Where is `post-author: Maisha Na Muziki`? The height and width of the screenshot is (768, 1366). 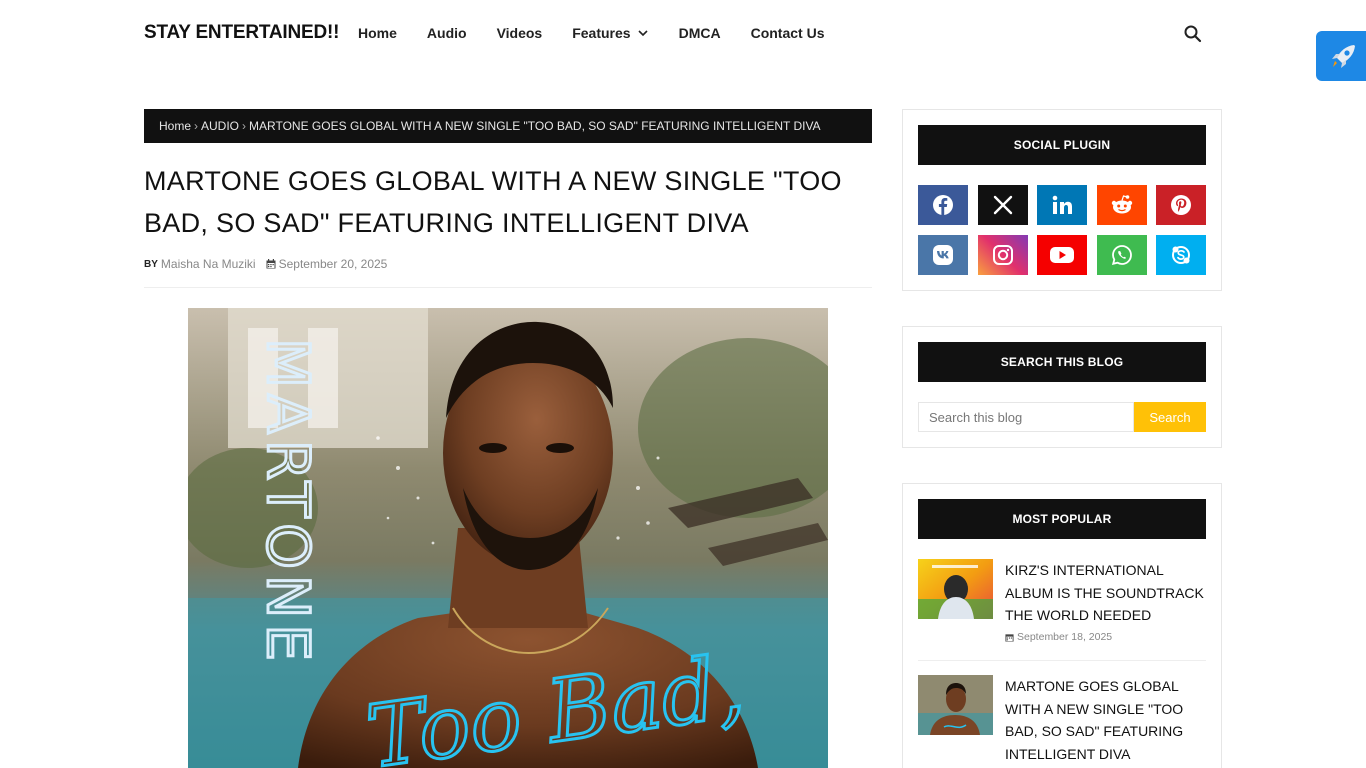 post-author: Maisha Na Muziki is located at coordinates (208, 264).